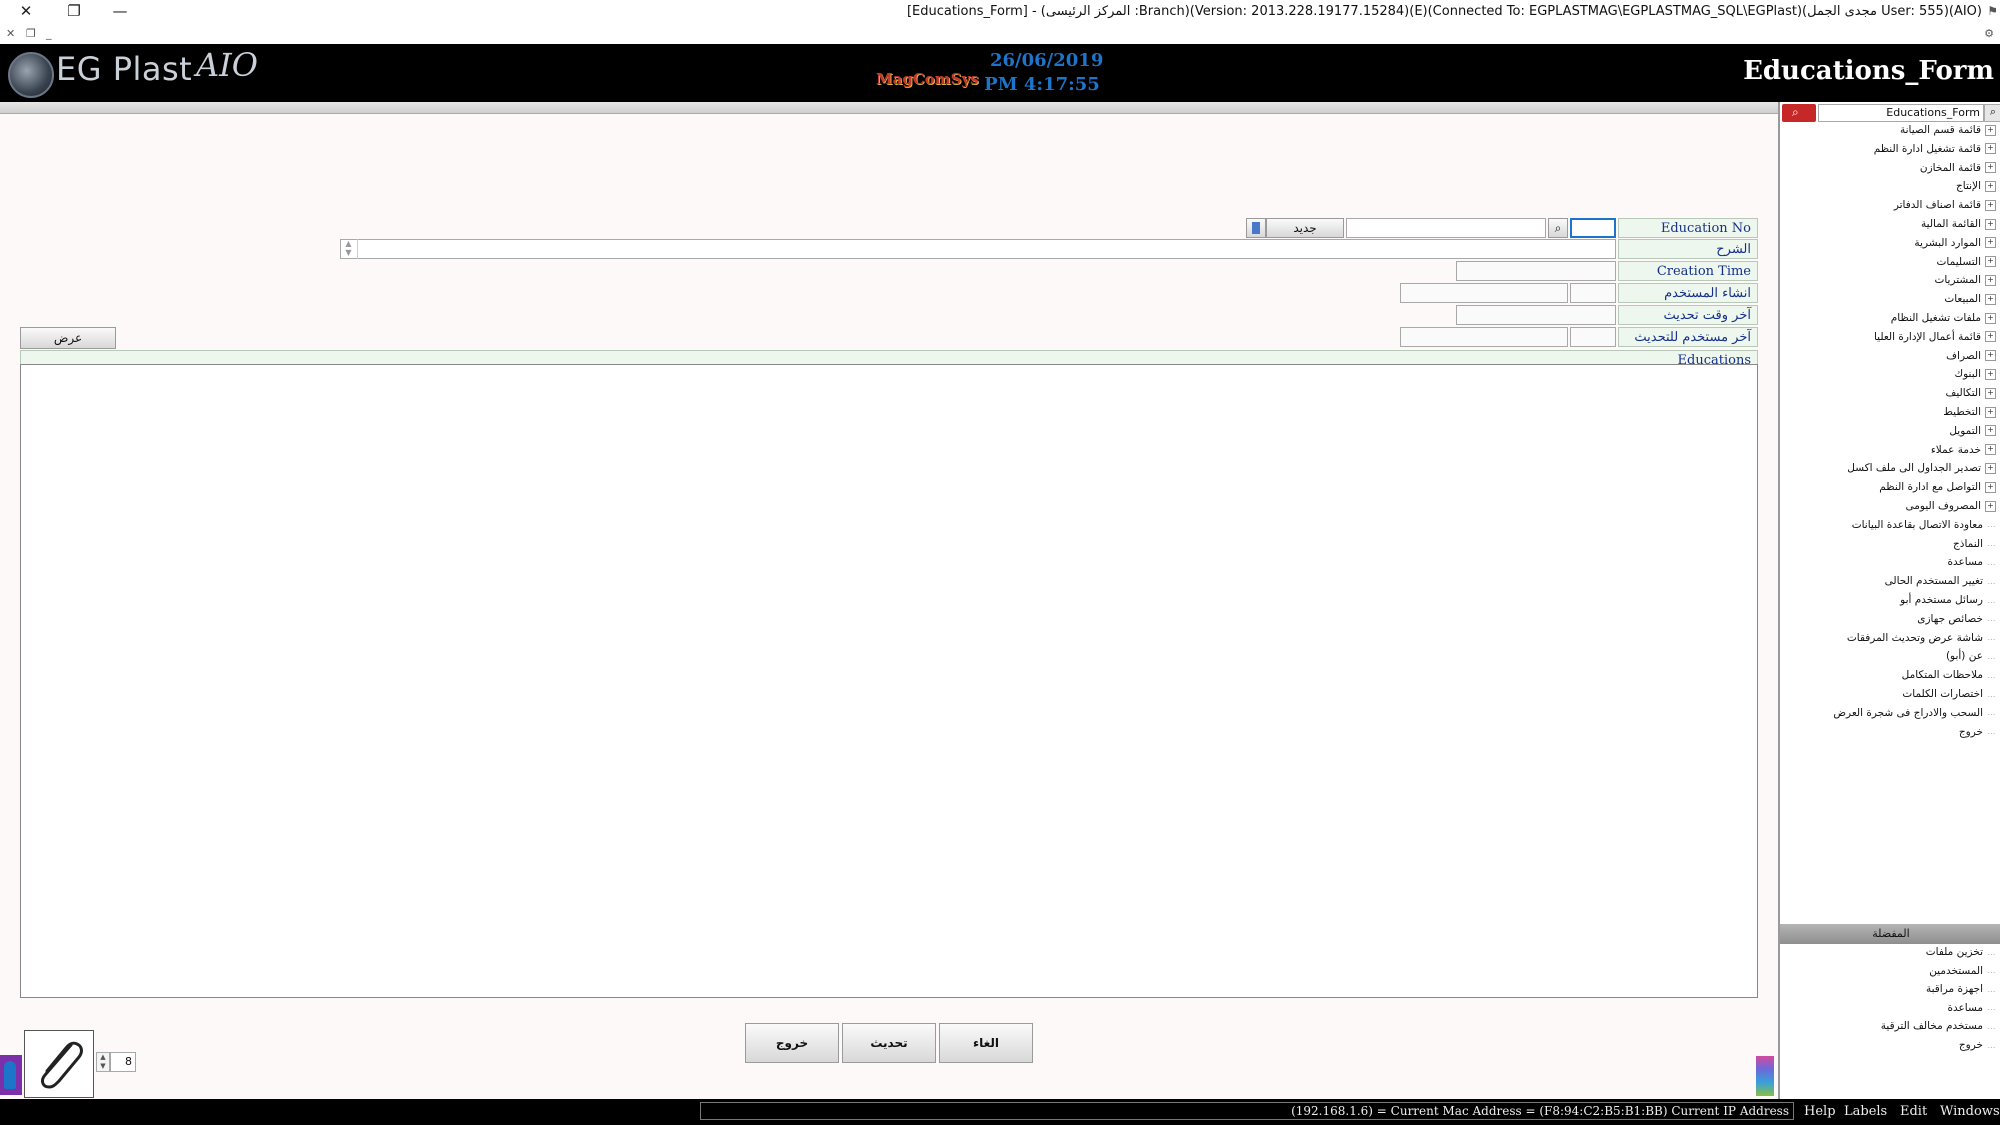 Image resolution: width=2000 pixels, height=1125 pixels. Describe the element at coordinates (1930, 487) in the screenshot. I see `tree-item-label: التواصل مع ادارة النظم` at that location.